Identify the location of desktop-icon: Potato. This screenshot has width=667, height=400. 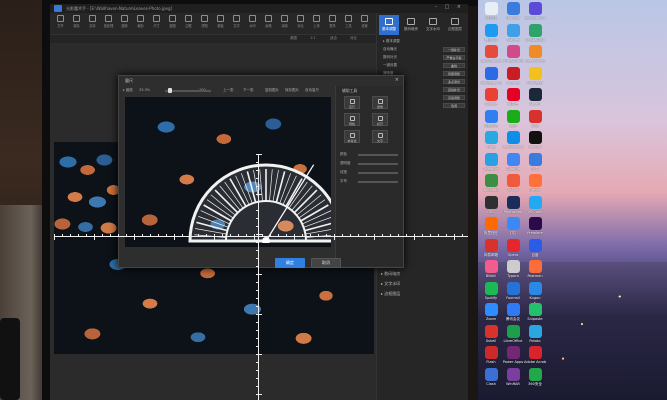
(535, 333).